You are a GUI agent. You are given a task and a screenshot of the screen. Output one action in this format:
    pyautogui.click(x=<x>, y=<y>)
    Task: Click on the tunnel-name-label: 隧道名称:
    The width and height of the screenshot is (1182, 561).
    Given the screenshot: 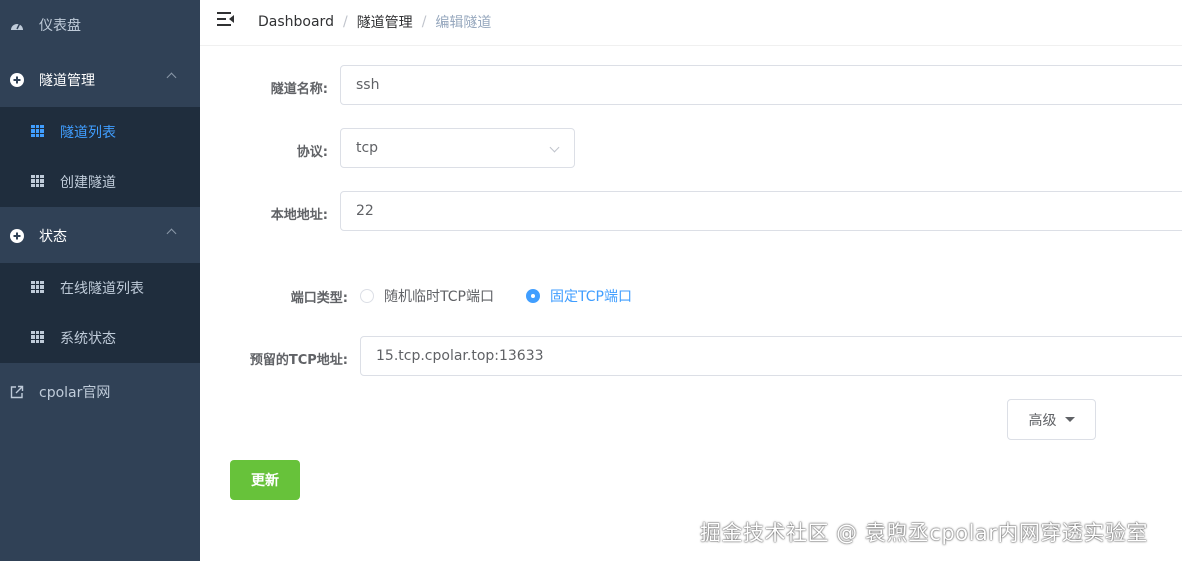 What is the action you would take?
    pyautogui.click(x=299, y=89)
    